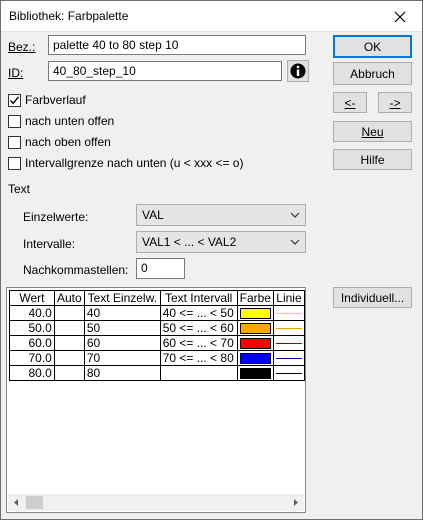 Image resolution: width=423 pixels, height=520 pixels. What do you see at coordinates (49, 244) in the screenshot?
I see `intervalle-label: Intervalle:` at bounding box center [49, 244].